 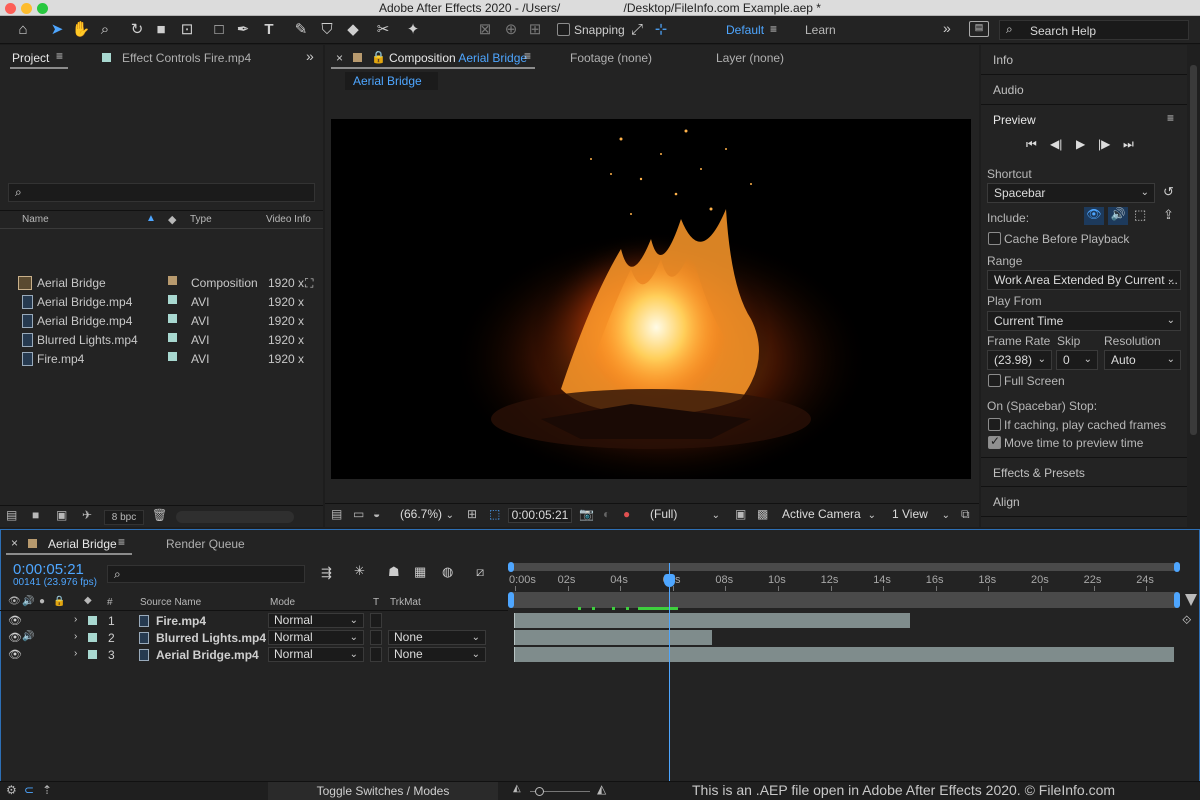 I want to click on layer-source-name: Blurred Lights.mp4, so click(x=211, y=638).